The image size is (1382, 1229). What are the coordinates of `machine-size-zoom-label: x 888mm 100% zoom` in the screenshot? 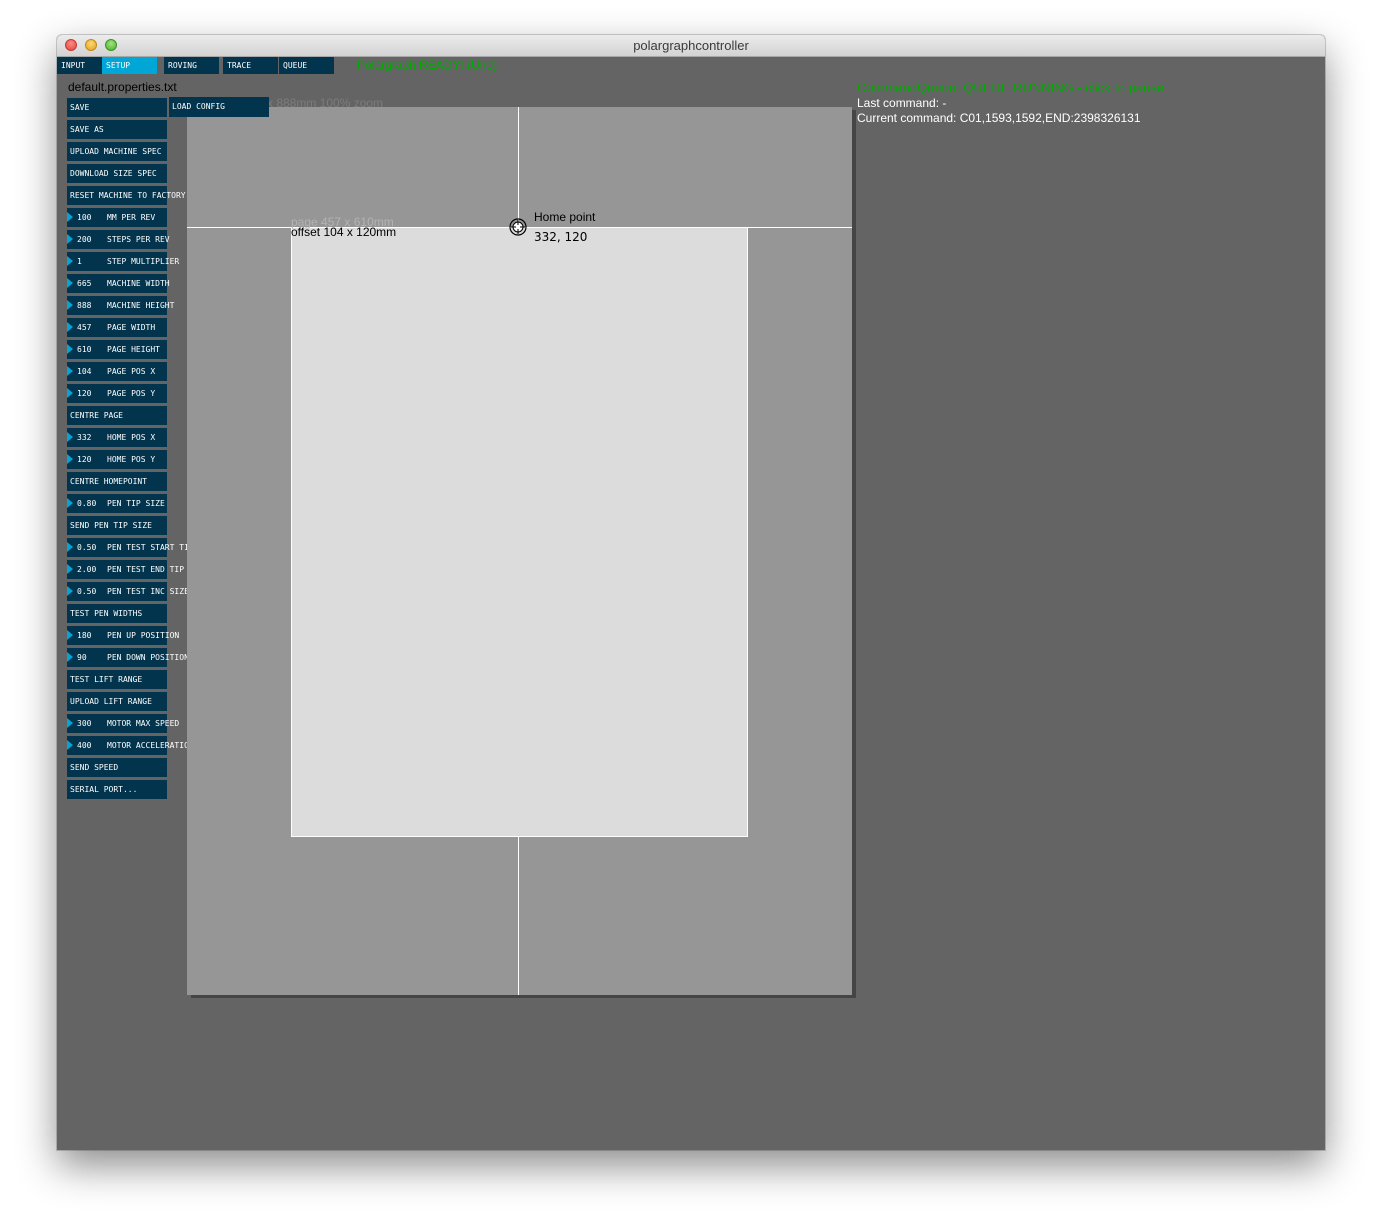 It's located at (325, 103).